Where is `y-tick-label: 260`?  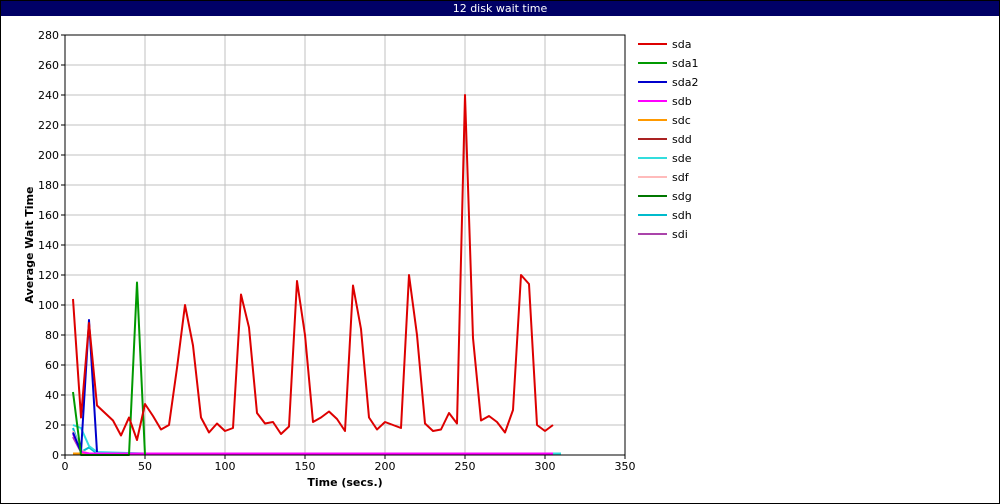
y-tick-label: 260 is located at coordinates (48, 65).